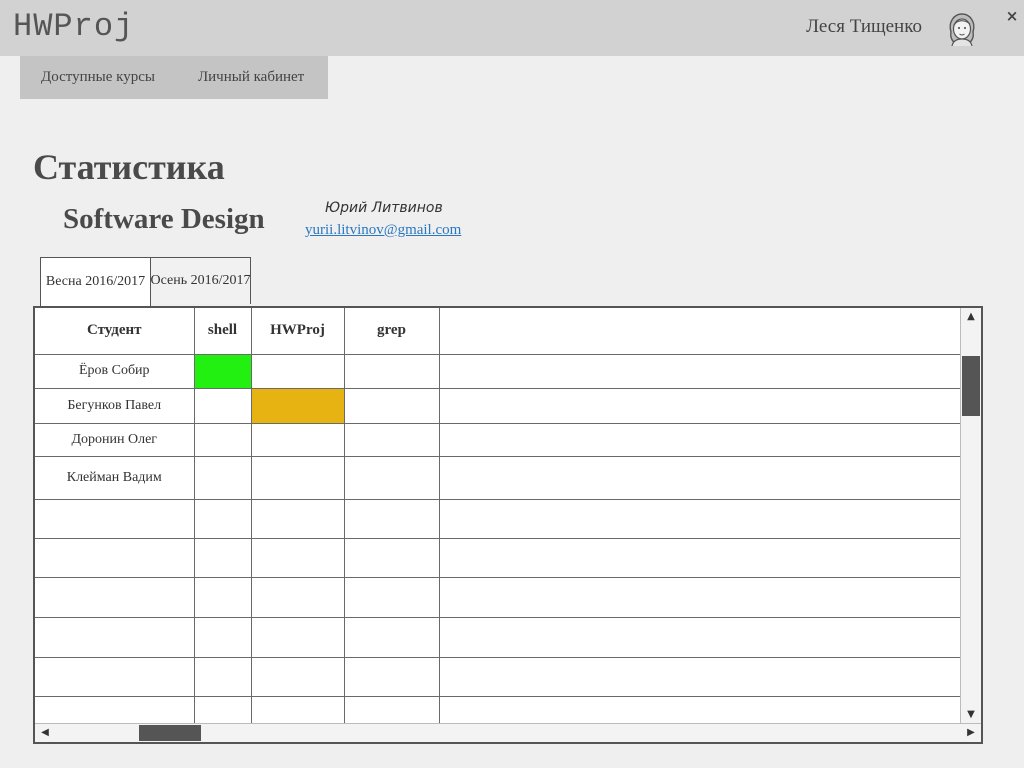 The height and width of the screenshot is (768, 1024). What do you see at coordinates (508, 732) in the screenshot?
I see `horizontal-scrollbar: ◀ ▶` at bounding box center [508, 732].